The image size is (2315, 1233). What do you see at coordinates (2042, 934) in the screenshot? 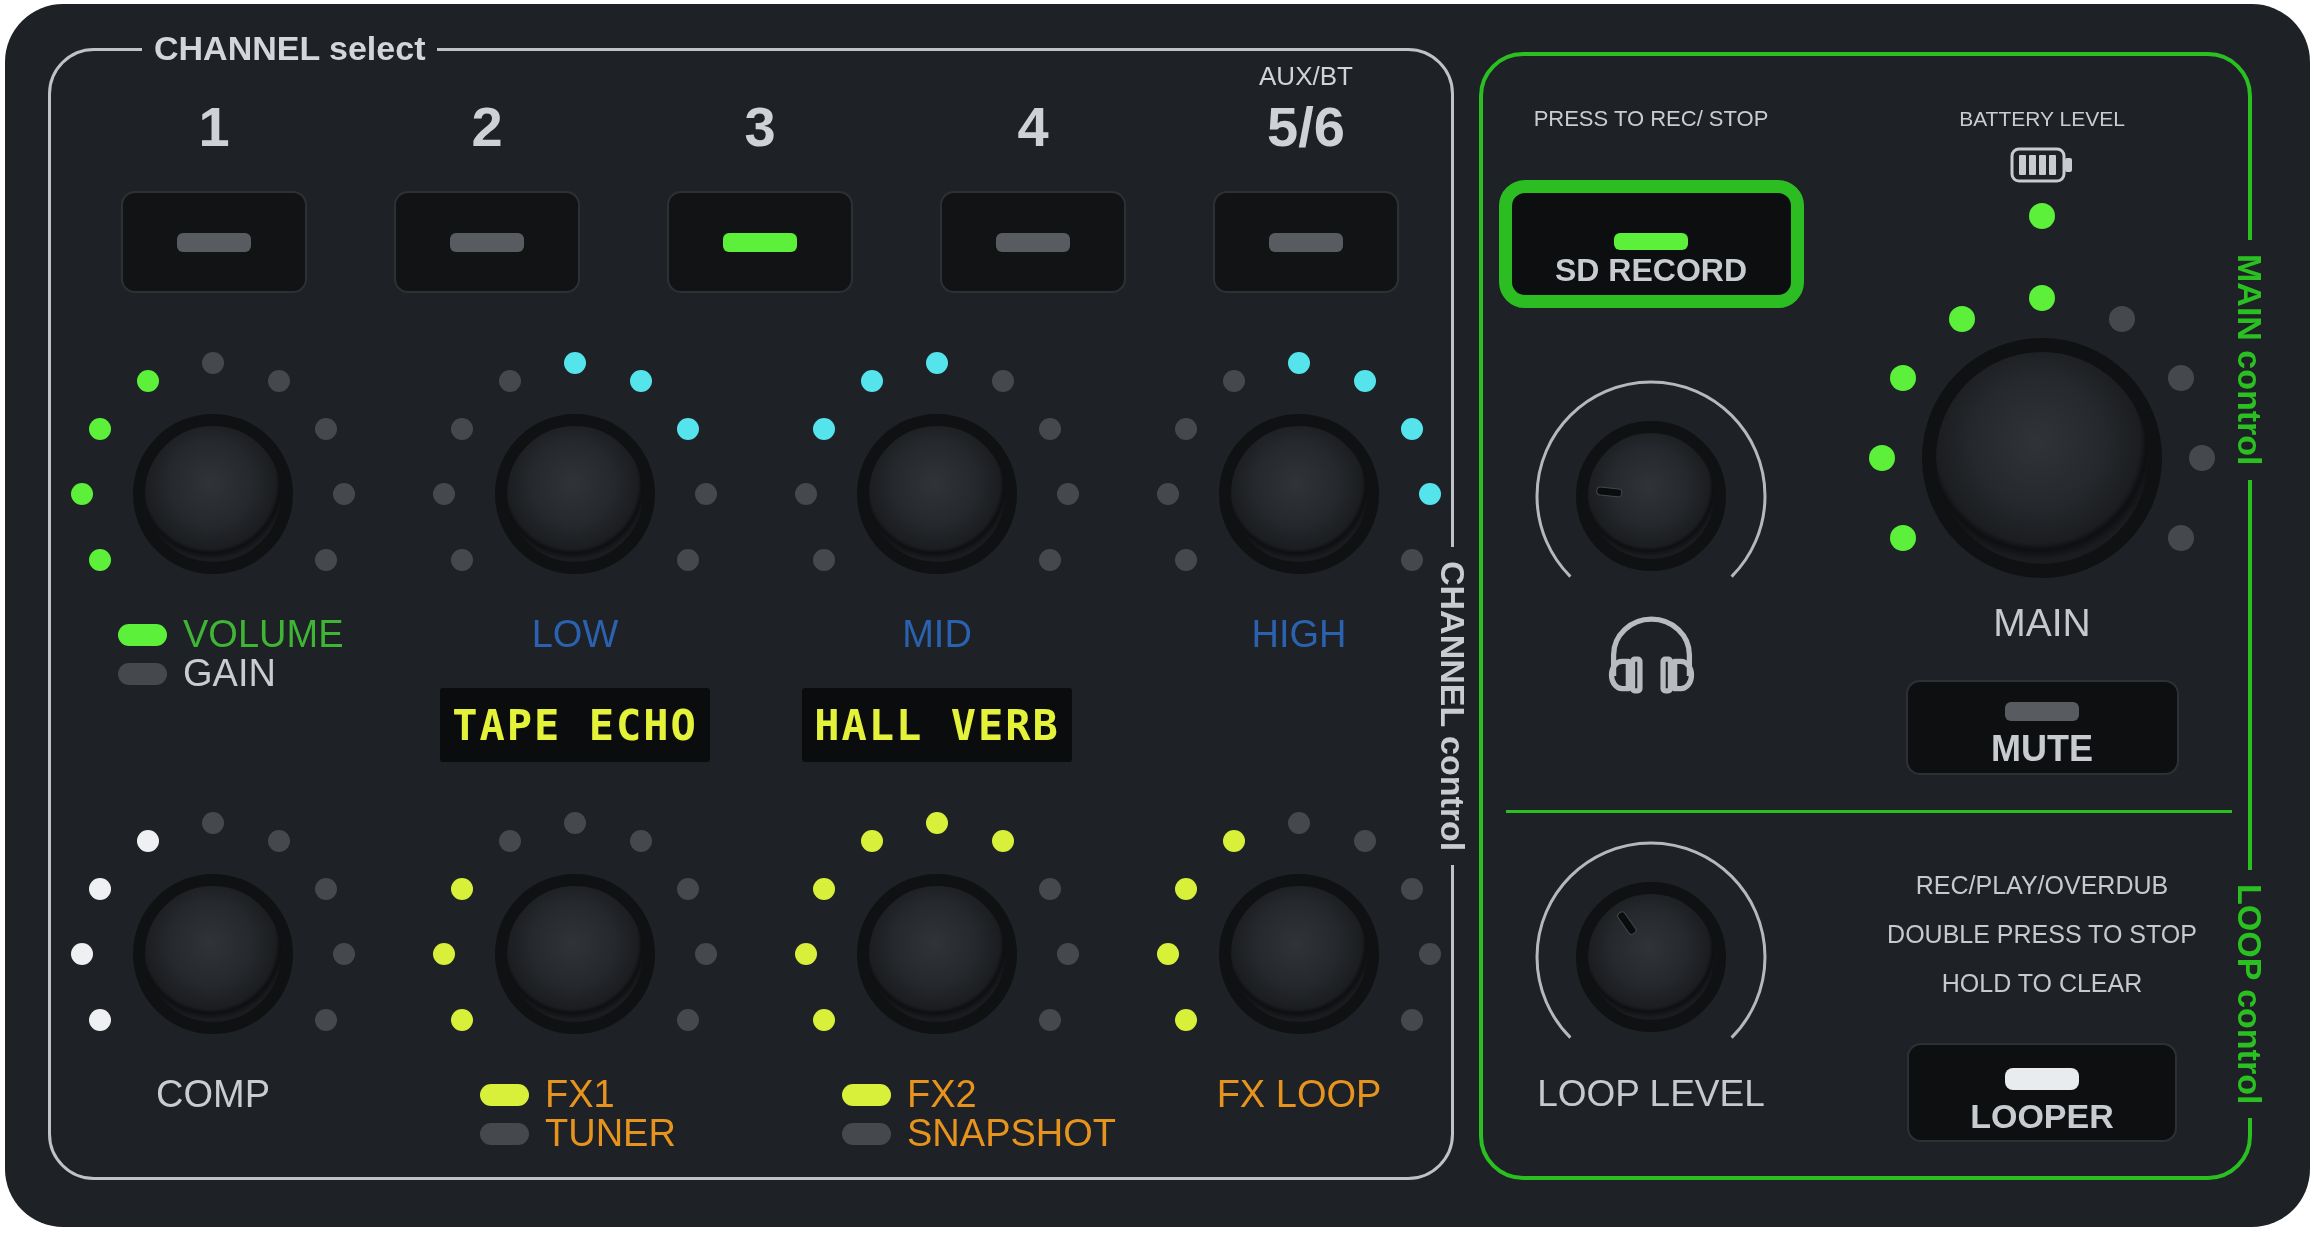
I see `instruction-text: DOUBLE PRESS TO STOP` at bounding box center [2042, 934].